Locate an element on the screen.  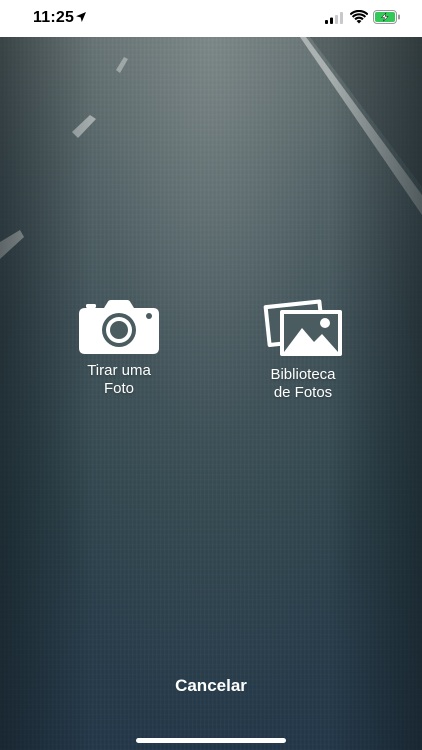
take-photo-button: Tirar uma Foto is located at coordinates (119, 349).